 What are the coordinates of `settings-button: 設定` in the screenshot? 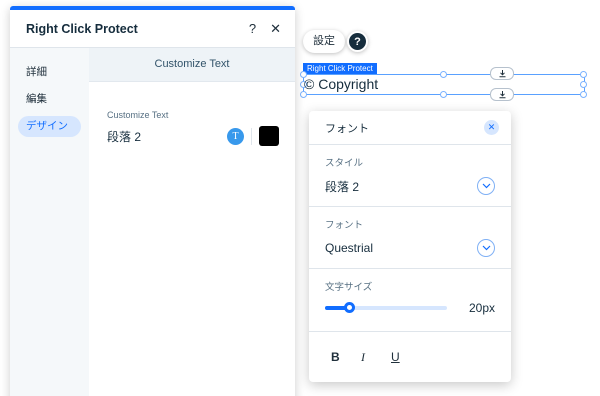 It's located at (324, 41).